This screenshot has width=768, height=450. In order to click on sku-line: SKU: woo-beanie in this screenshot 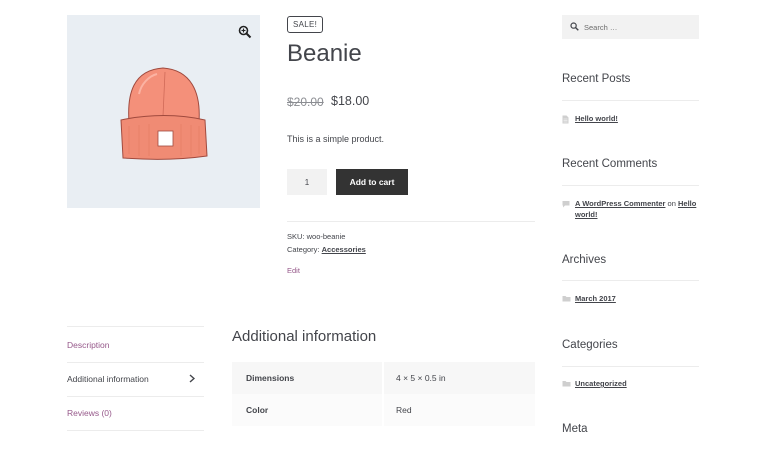, I will do `click(316, 236)`.